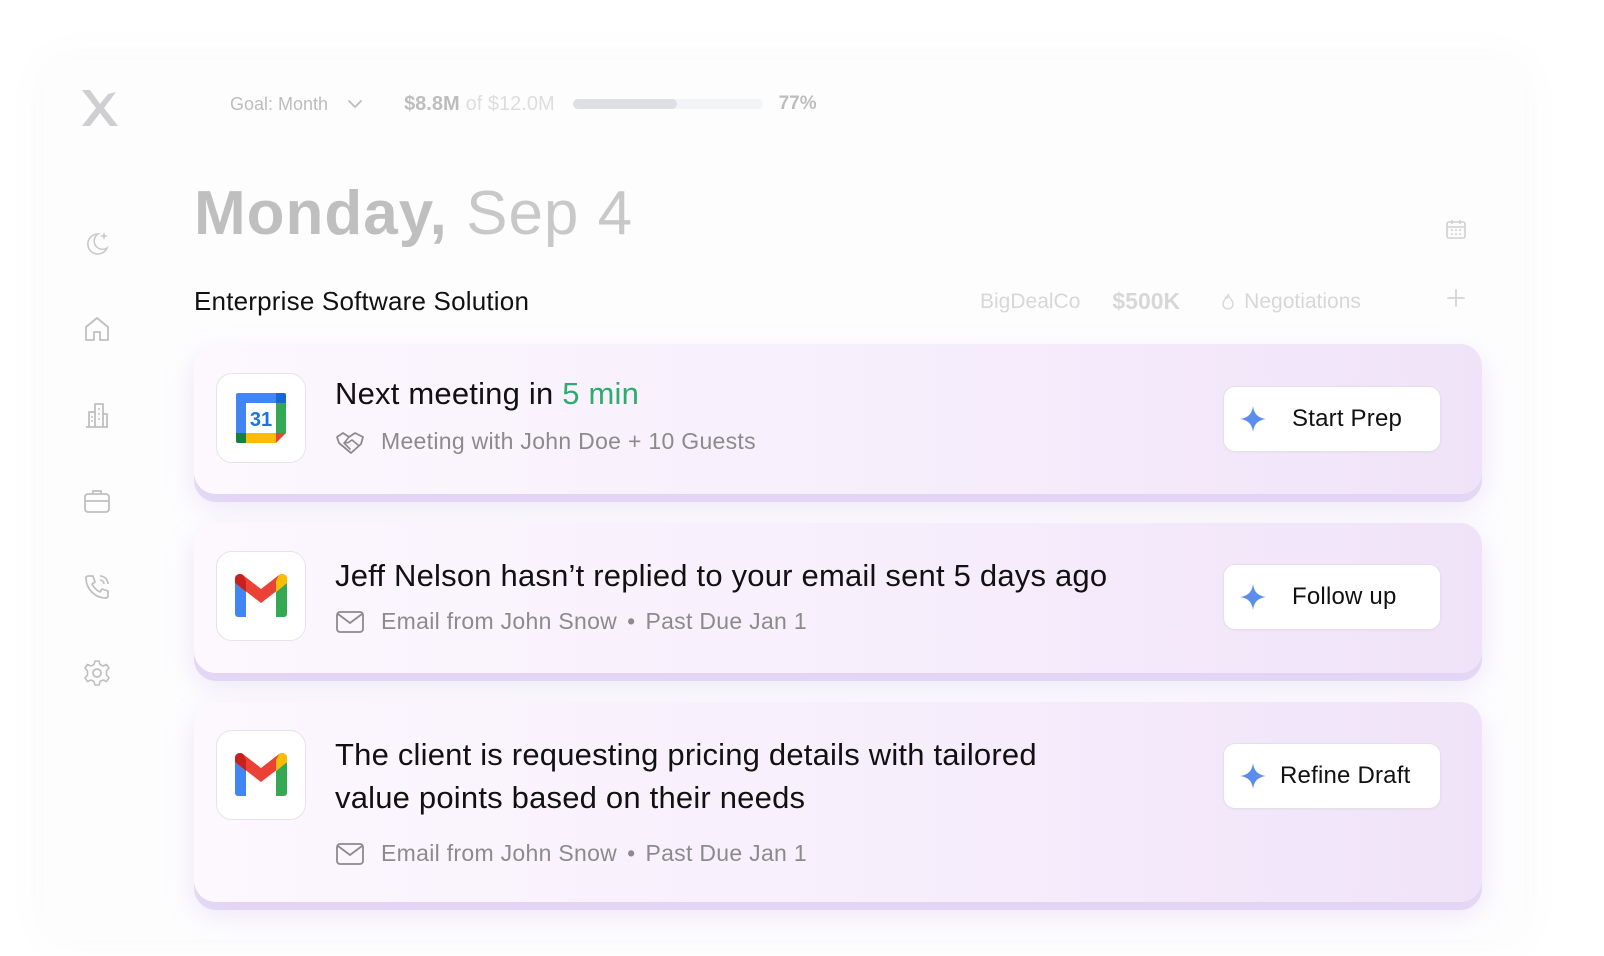 The height and width of the screenshot is (956, 1604). I want to click on briefcase-icon, so click(97, 501).